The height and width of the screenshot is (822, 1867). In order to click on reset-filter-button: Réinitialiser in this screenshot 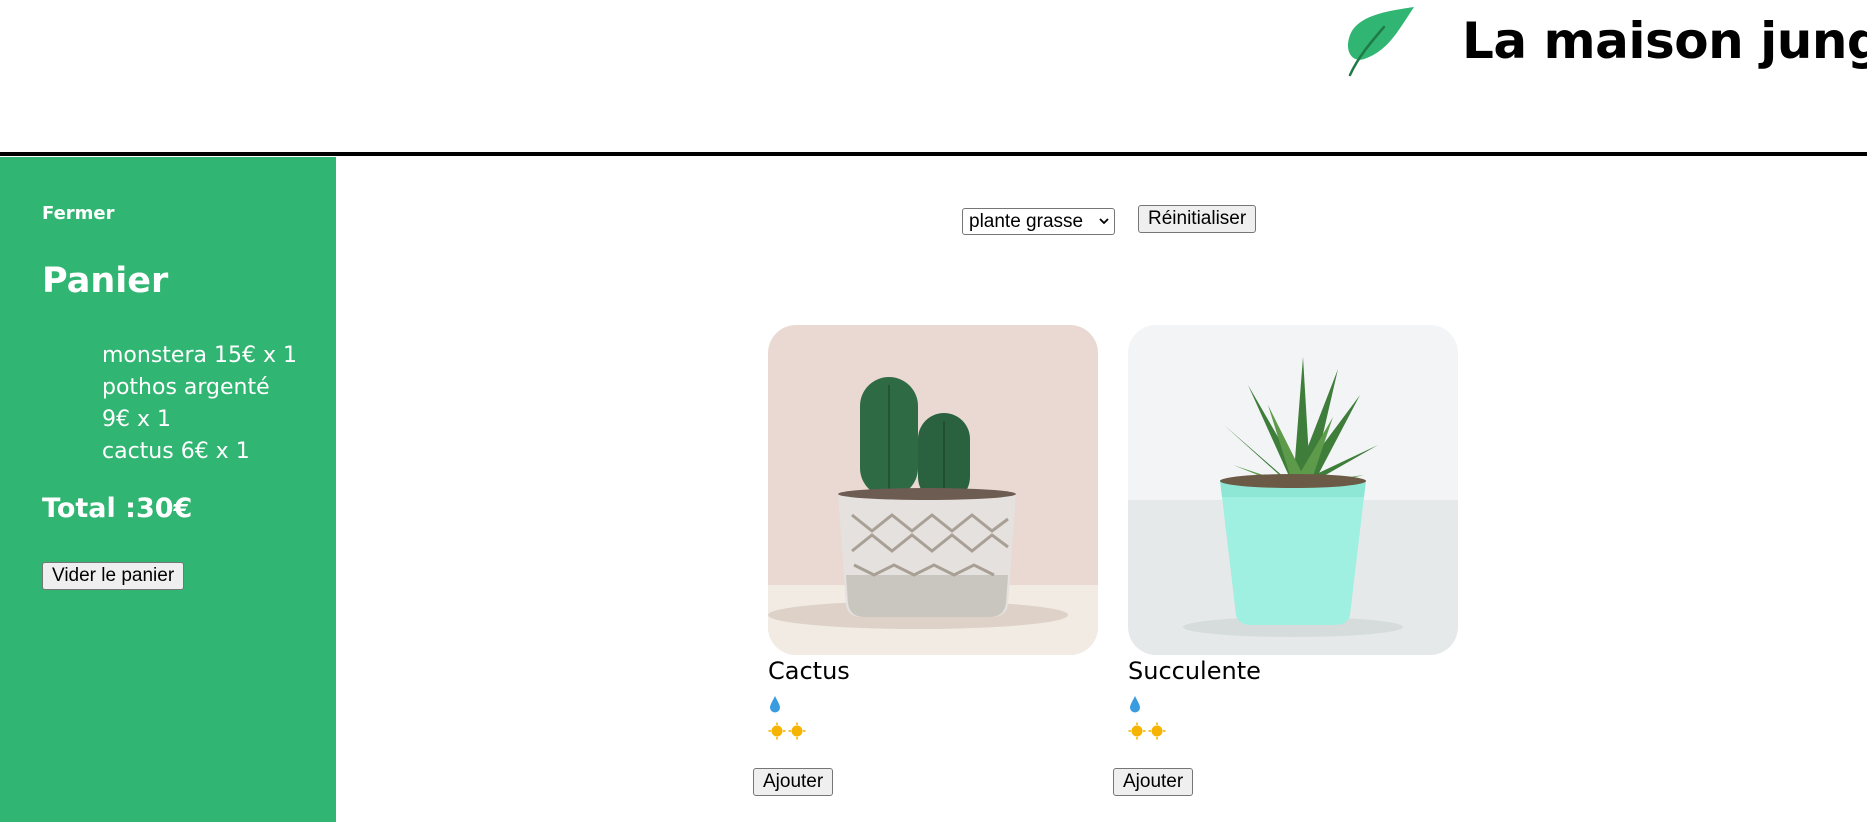, I will do `click(1197, 219)`.